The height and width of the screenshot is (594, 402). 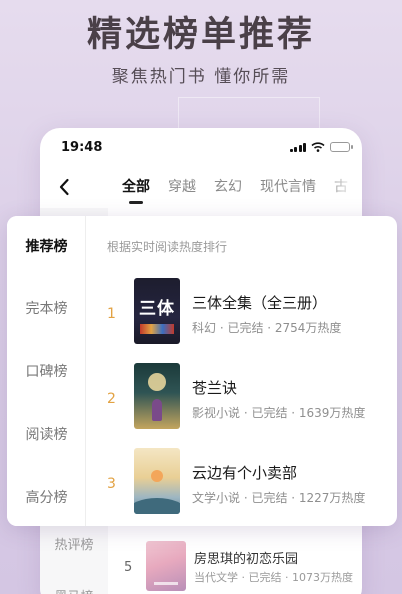 What do you see at coordinates (46, 308) in the screenshot?
I see `sidebar-item-completed: 完本榜` at bounding box center [46, 308].